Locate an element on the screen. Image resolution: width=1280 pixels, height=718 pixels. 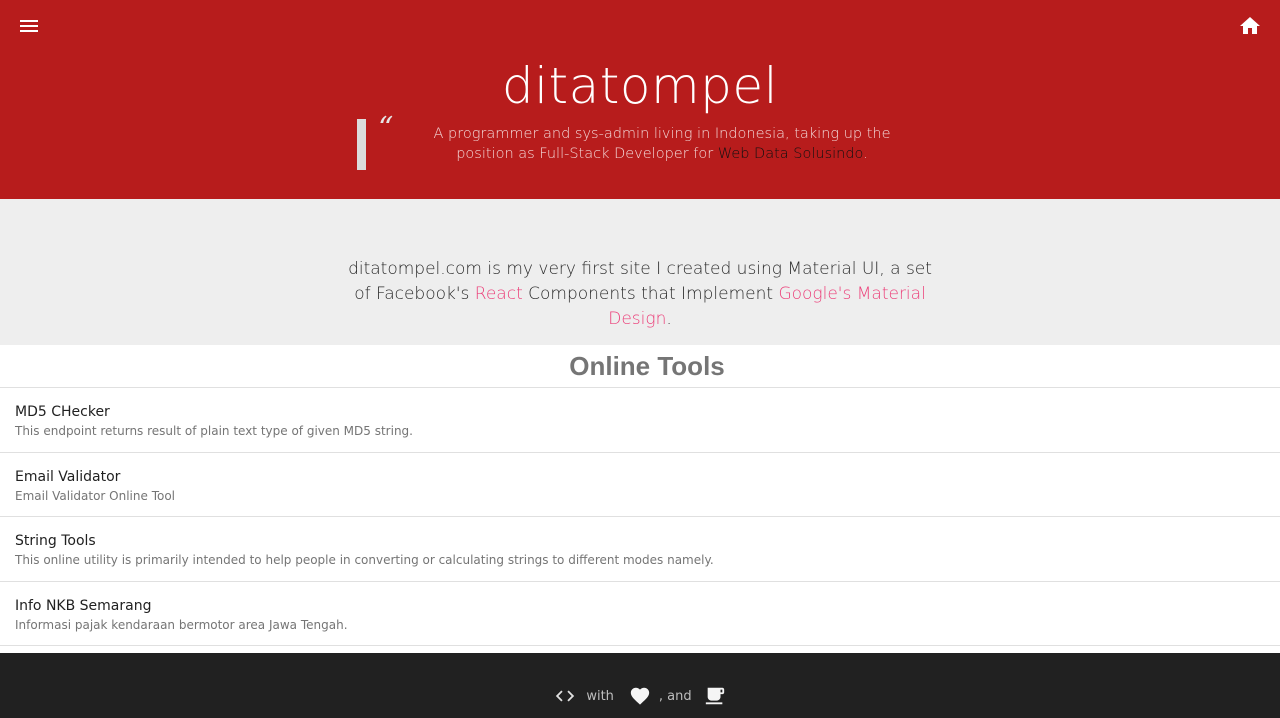
intro-part2: Components that Implement is located at coordinates (650, 294).